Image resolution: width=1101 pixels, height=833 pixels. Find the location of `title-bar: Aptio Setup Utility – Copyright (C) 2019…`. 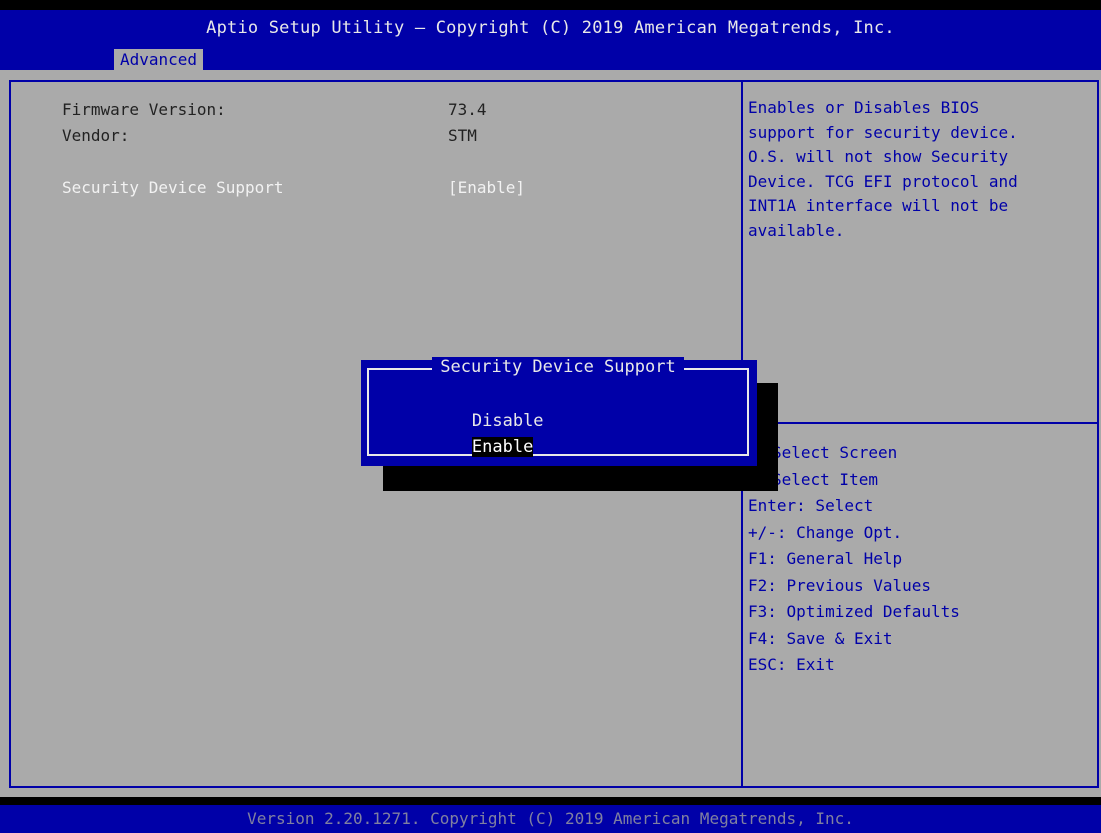

title-bar: Aptio Setup Utility – Copyright (C) 2019… is located at coordinates (550, 40).